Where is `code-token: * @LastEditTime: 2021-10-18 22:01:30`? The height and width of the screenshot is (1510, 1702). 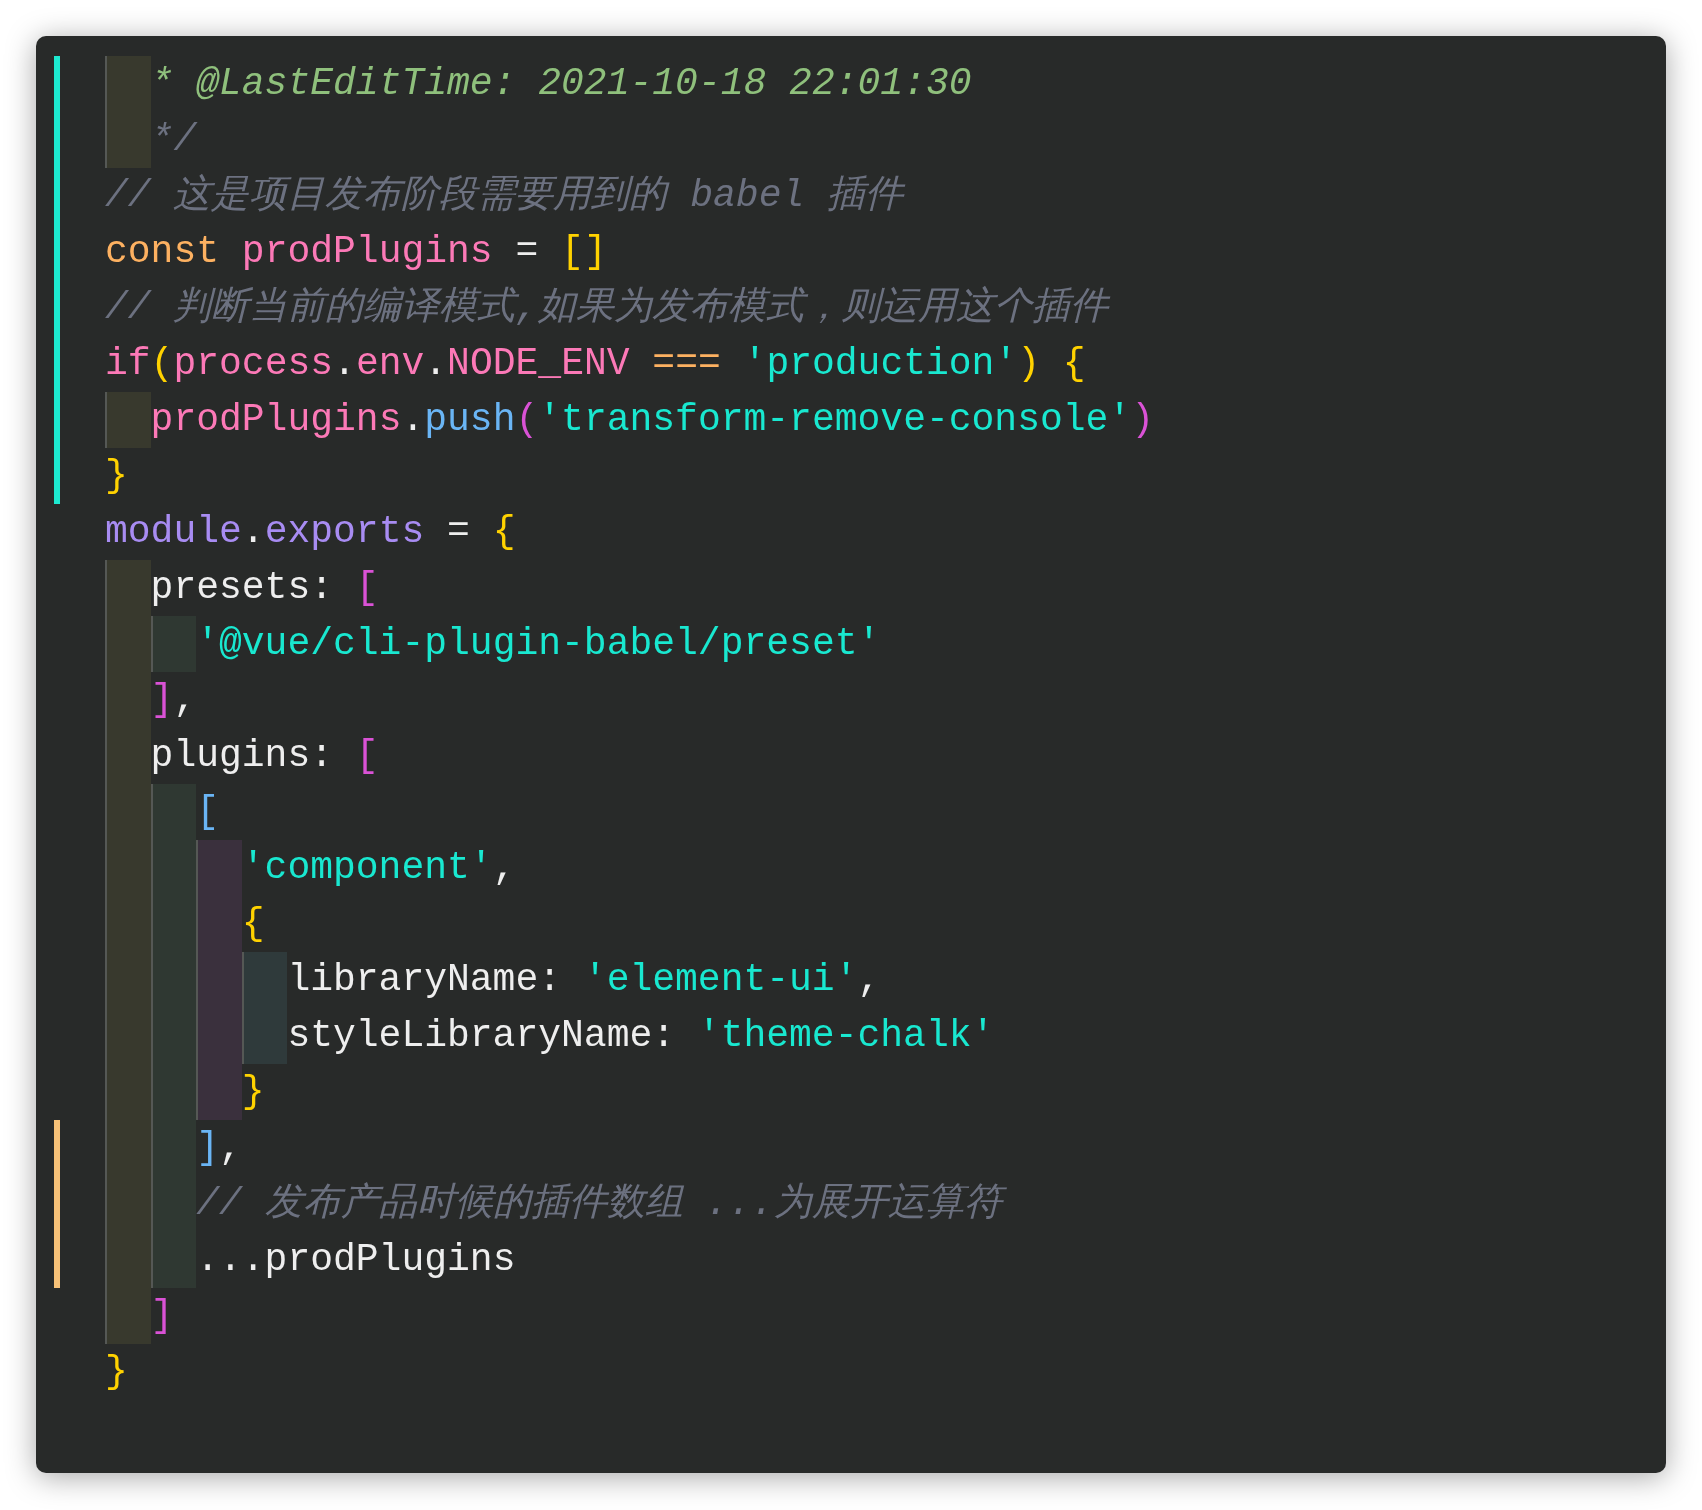 code-token: * @LastEditTime: 2021-10-18 22:01:30 is located at coordinates (561, 84).